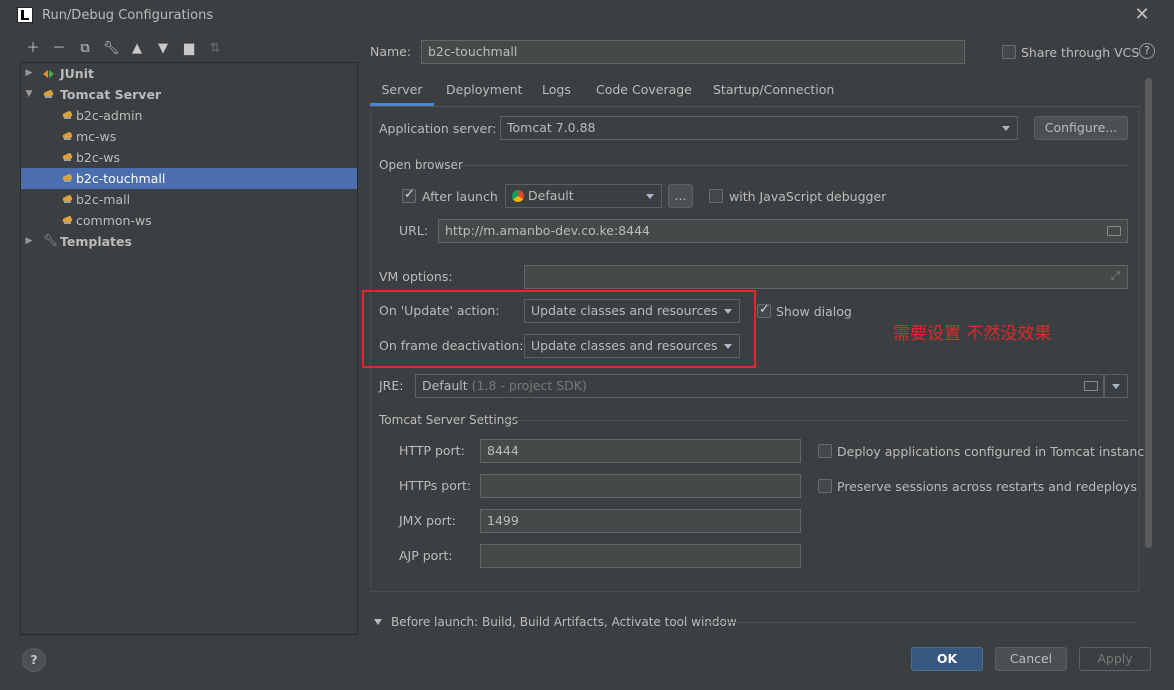  I want to click on https-port-label: HTTPs port:, so click(435, 485).